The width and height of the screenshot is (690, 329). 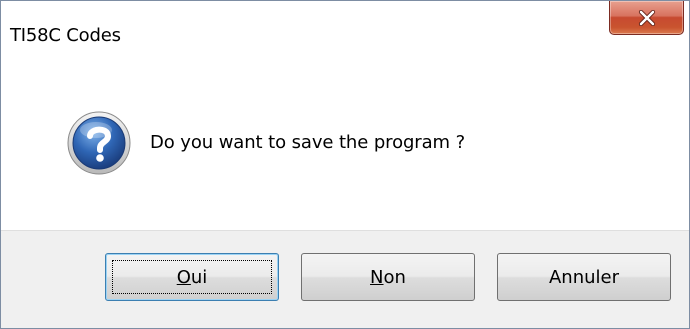 I want to click on dialog-message: Do you want to save the program ?, so click(x=308, y=142).